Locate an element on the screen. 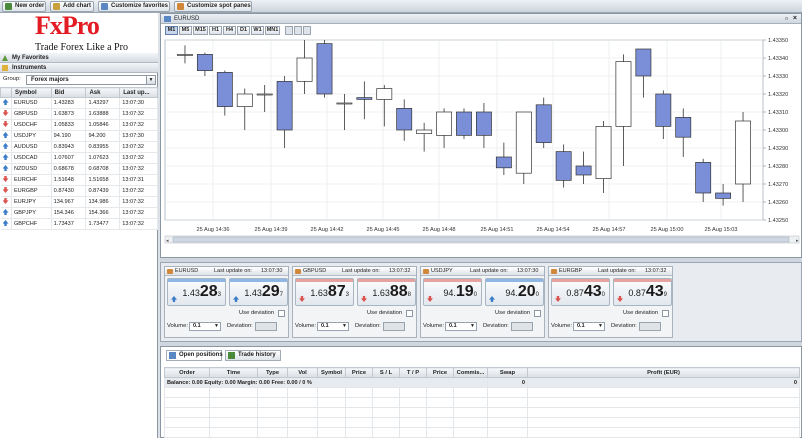 The width and height of the screenshot is (802, 438). zoom-out-icon is located at coordinates (307, 30).